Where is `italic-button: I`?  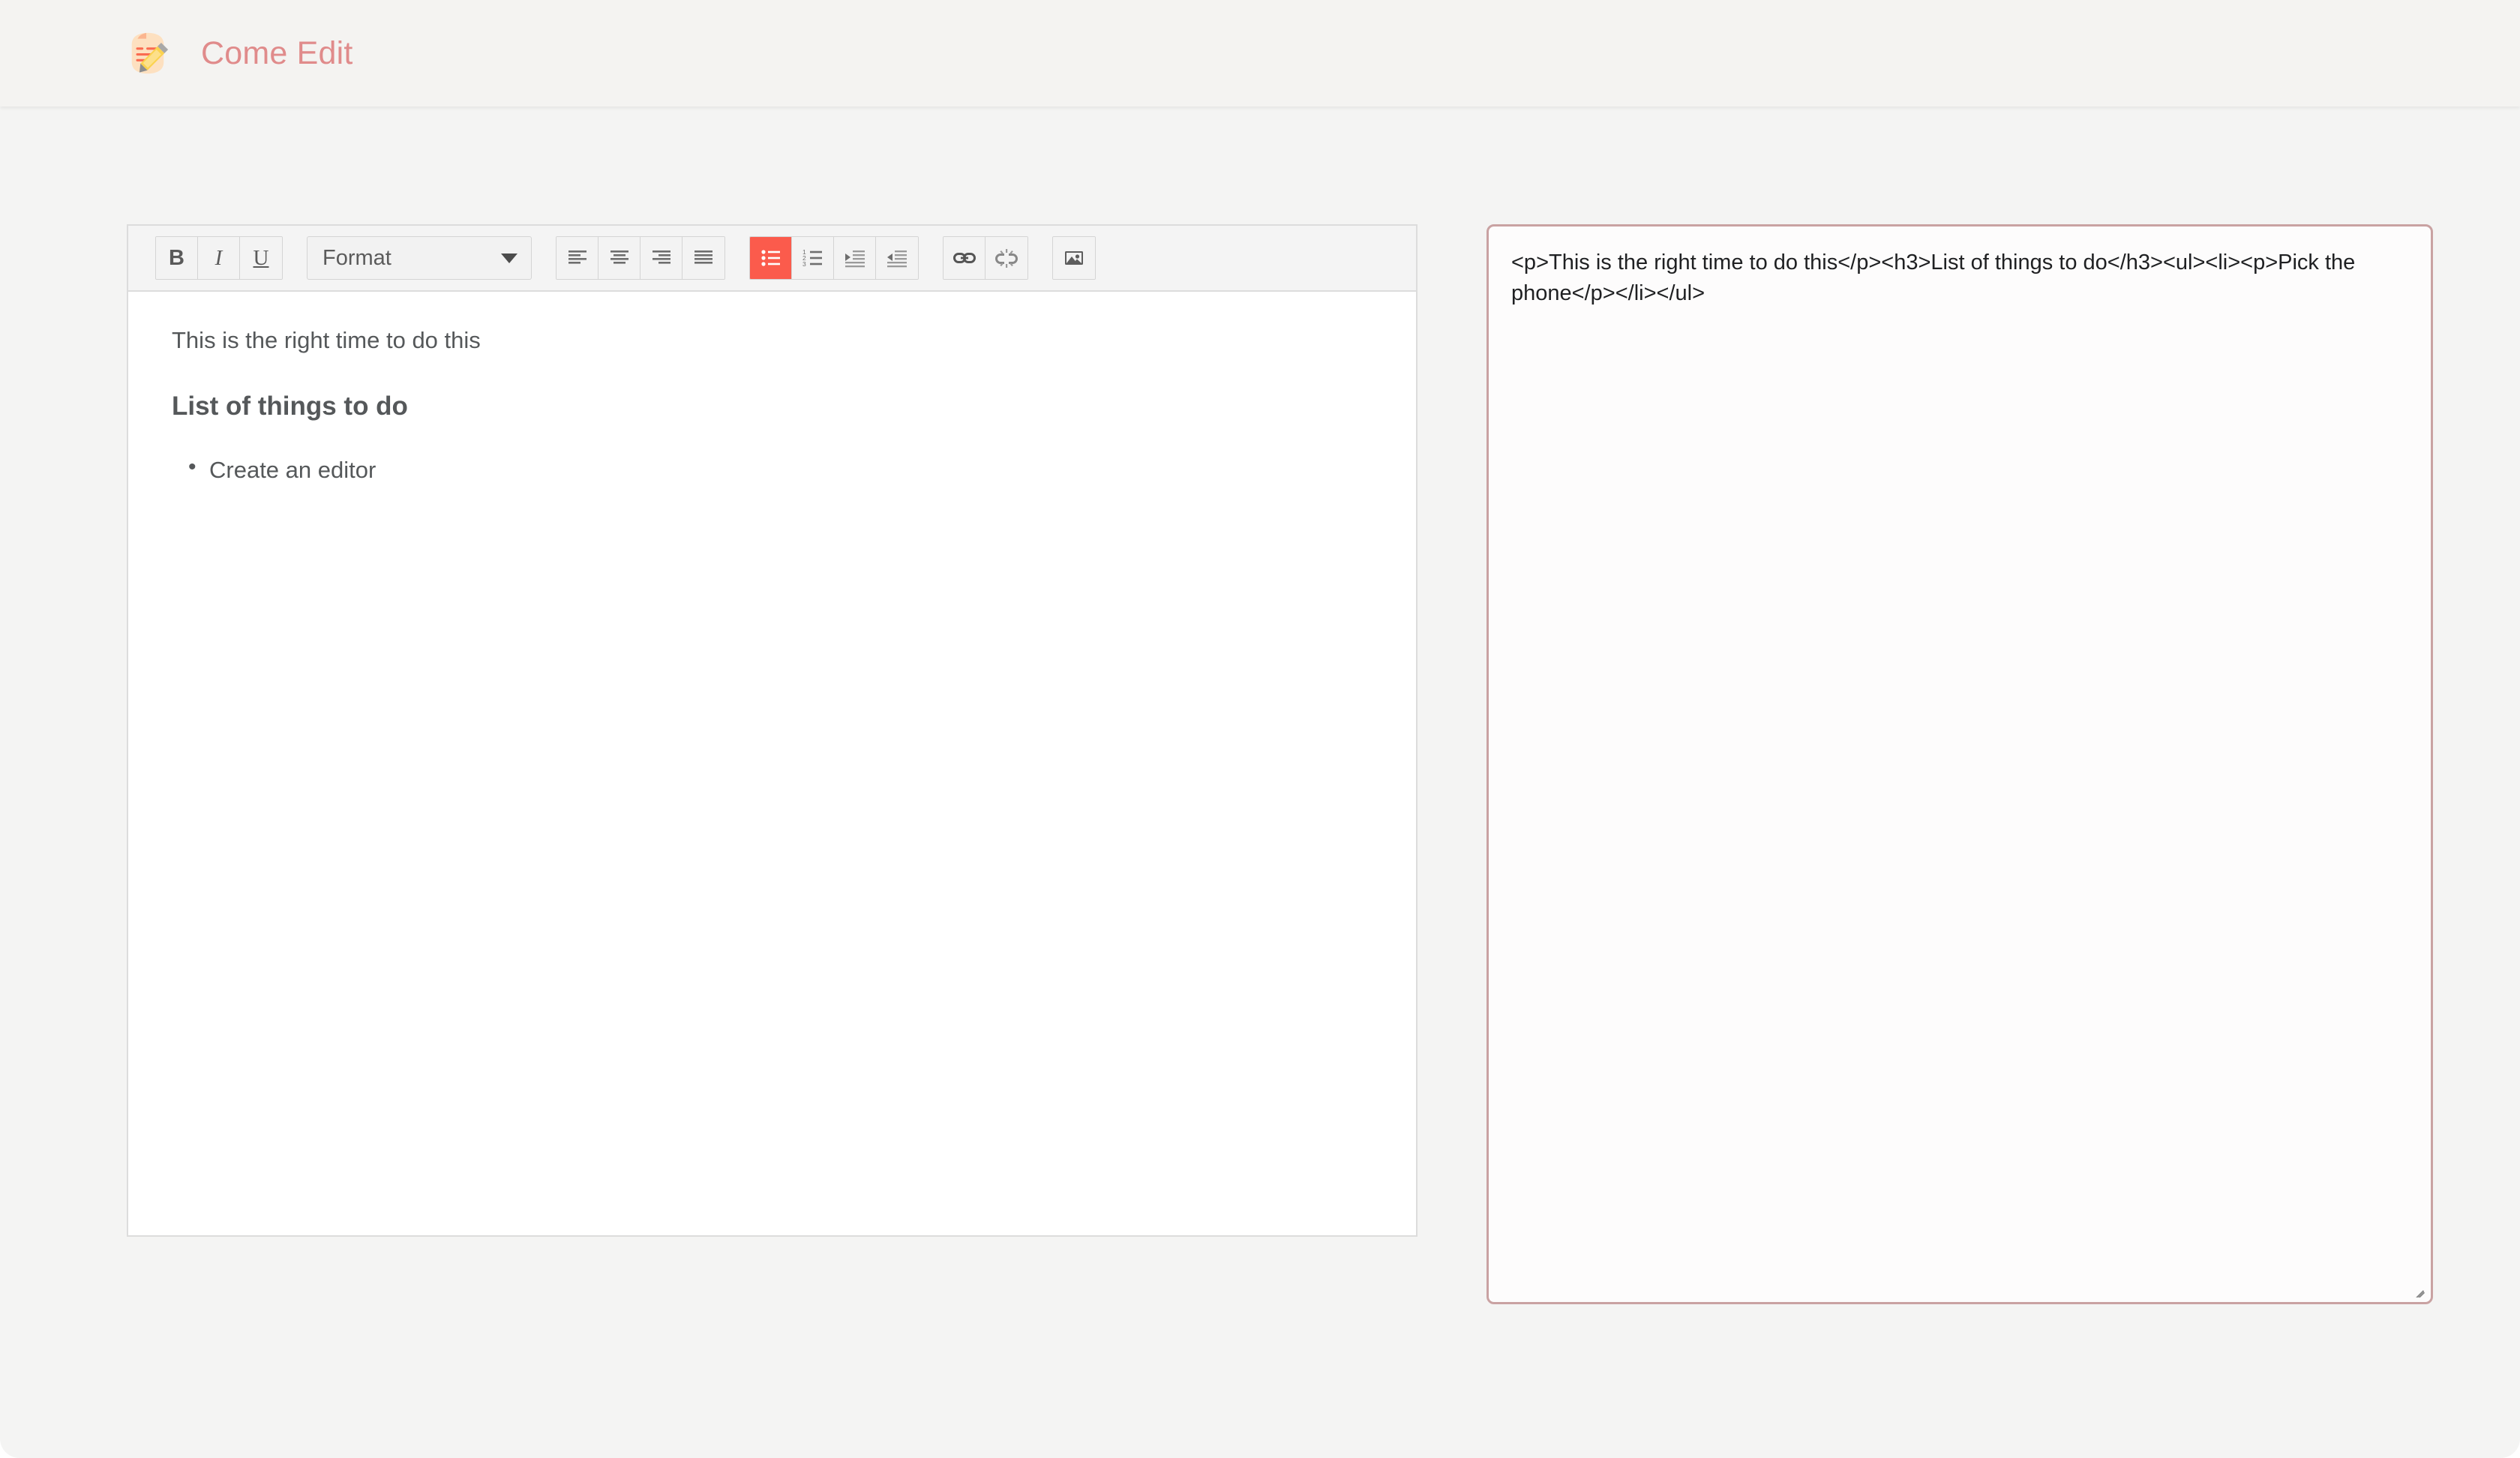
italic-button: I is located at coordinates (219, 258).